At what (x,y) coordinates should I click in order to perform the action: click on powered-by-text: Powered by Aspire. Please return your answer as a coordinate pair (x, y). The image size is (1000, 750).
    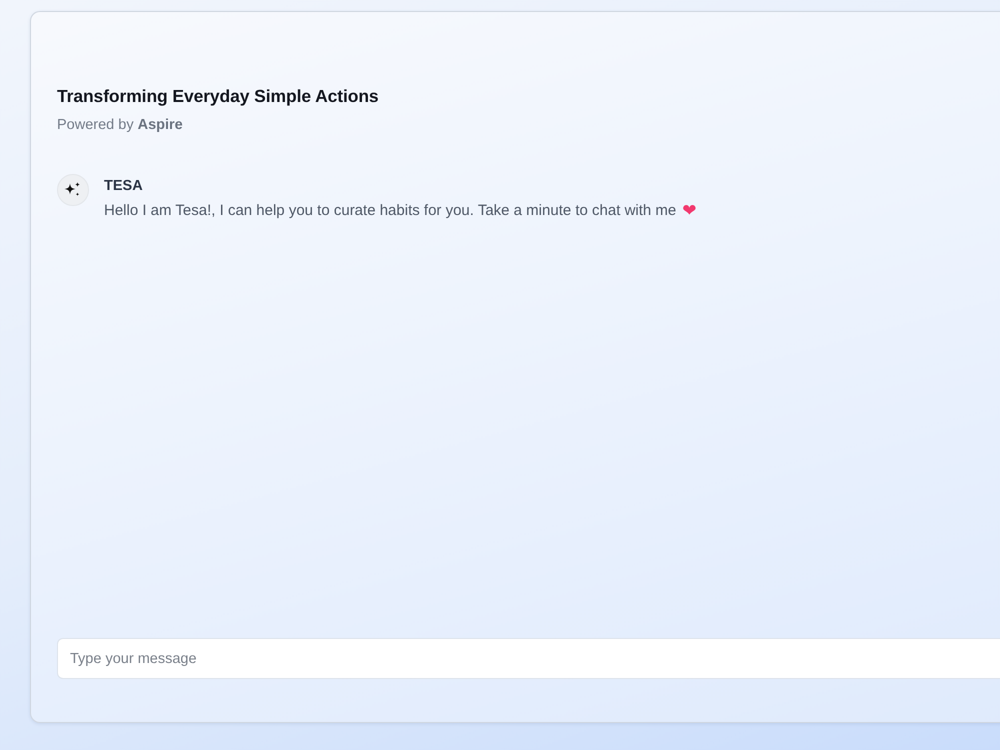
    Looking at the image, I should click on (120, 125).